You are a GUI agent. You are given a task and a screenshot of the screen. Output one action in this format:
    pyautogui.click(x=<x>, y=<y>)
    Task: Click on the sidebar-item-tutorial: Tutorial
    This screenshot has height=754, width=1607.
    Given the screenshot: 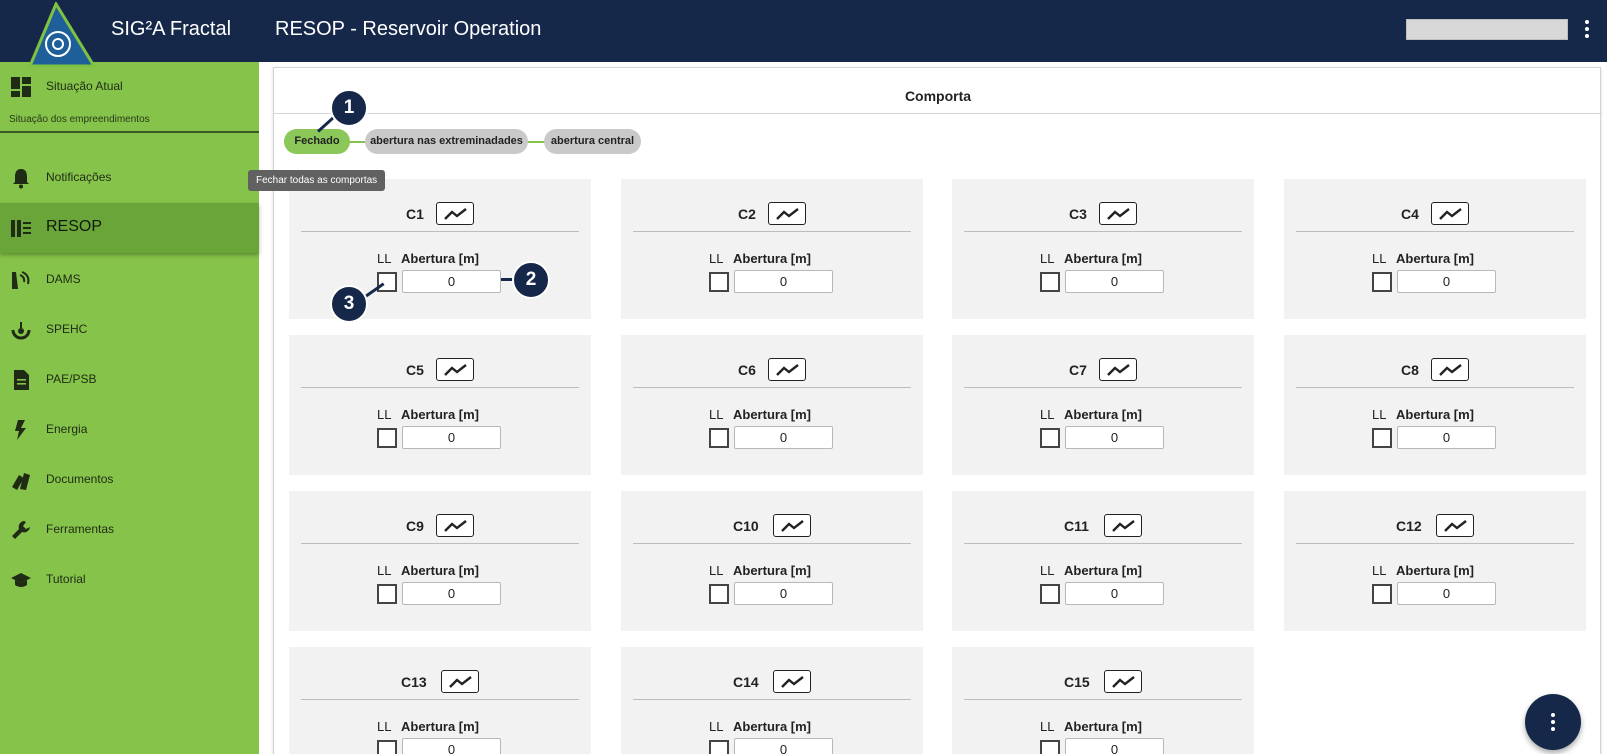 What is the action you would take?
    pyautogui.click(x=129, y=579)
    